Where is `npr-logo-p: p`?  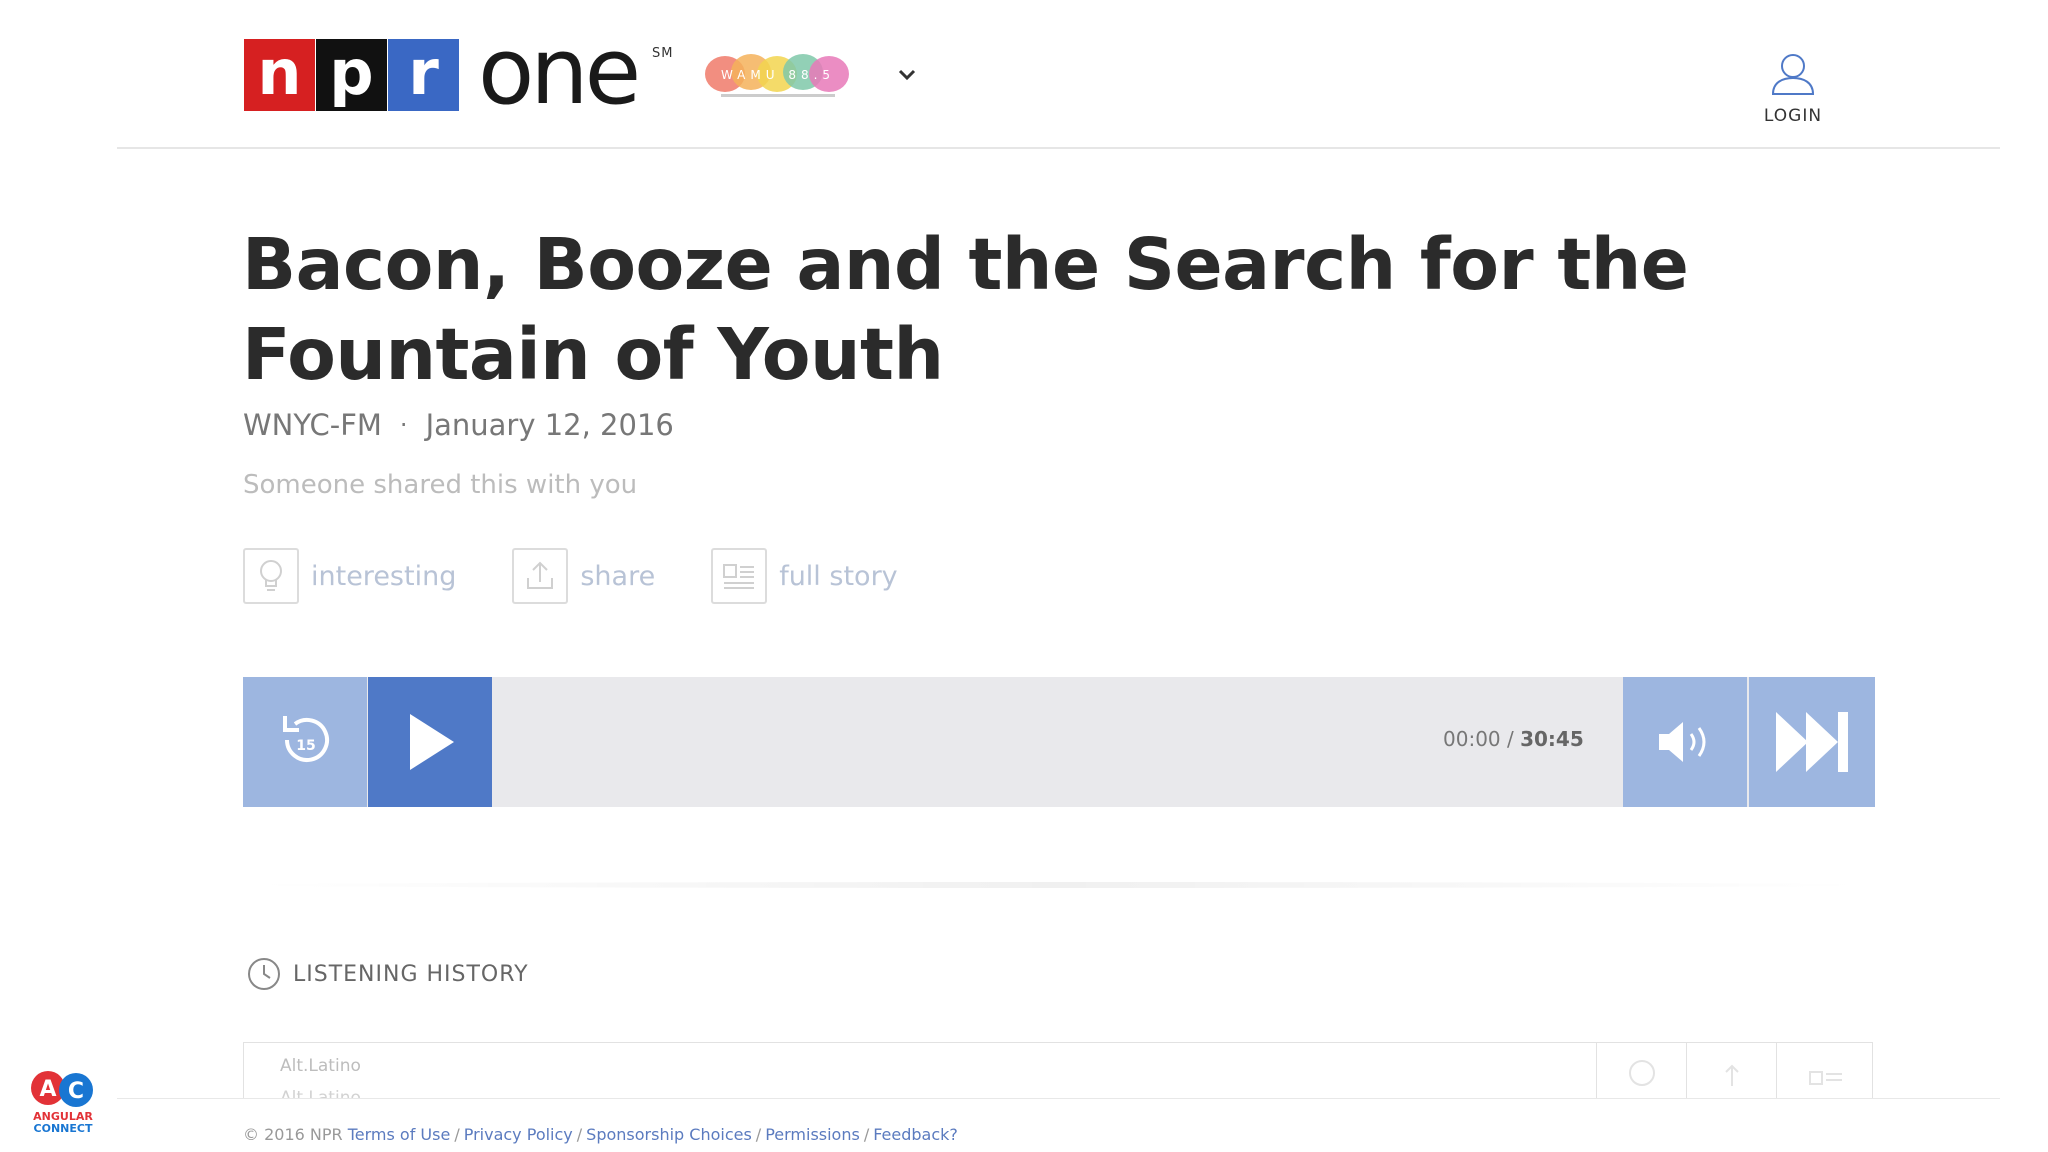 npr-logo-p: p is located at coordinates (351, 75).